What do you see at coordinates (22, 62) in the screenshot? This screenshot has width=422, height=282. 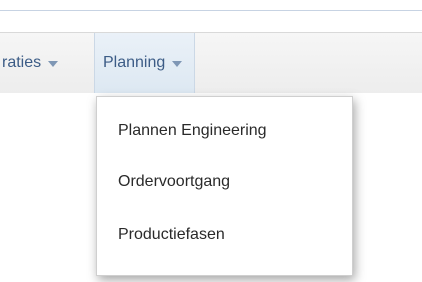 I see `nav-item-label: raties` at bounding box center [22, 62].